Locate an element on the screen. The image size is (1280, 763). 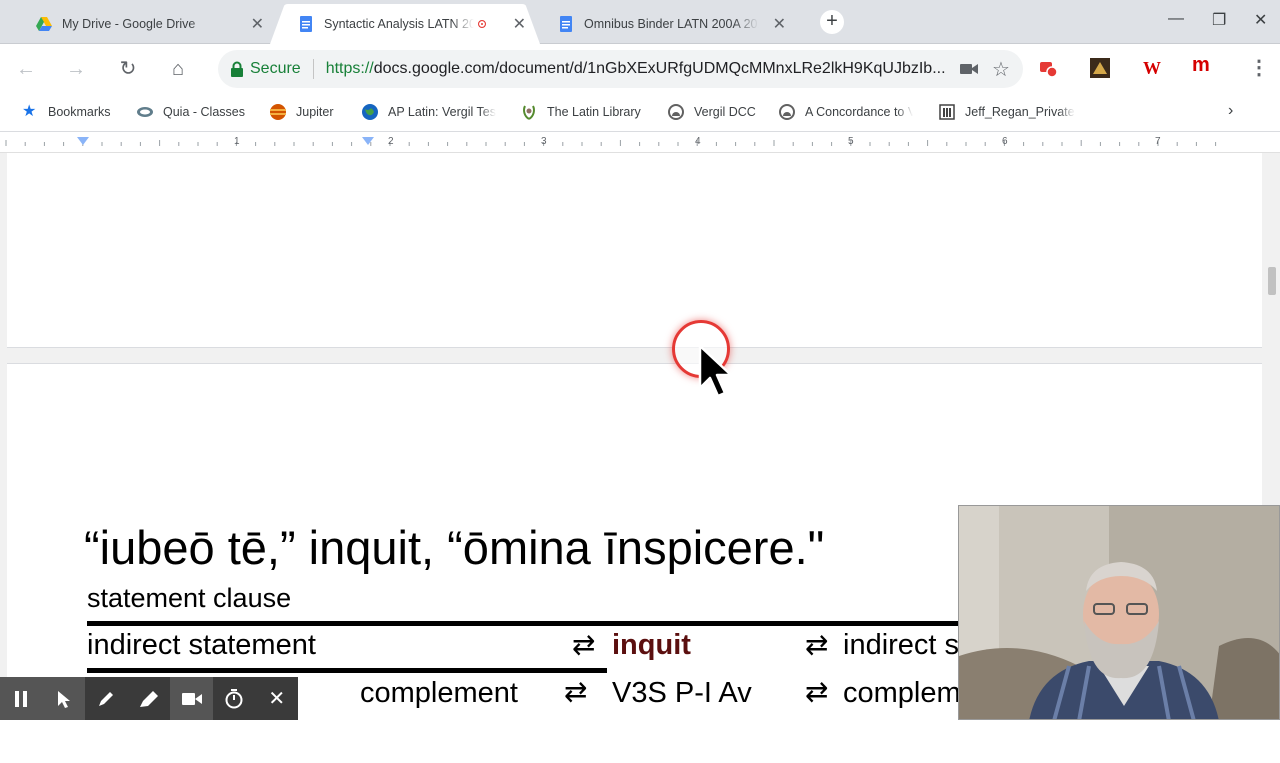
video-camera-icon is located at coordinates (191, 698).